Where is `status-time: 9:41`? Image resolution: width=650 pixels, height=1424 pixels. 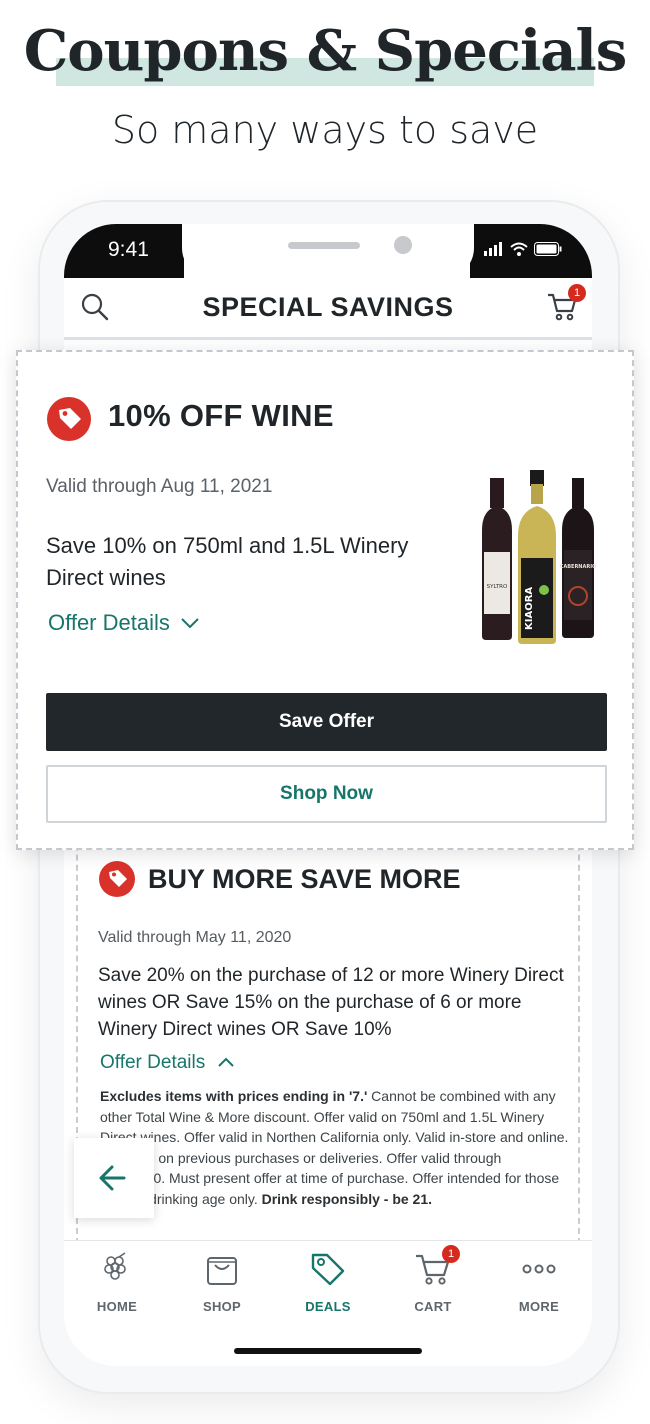 status-time: 9:41 is located at coordinates (128, 249).